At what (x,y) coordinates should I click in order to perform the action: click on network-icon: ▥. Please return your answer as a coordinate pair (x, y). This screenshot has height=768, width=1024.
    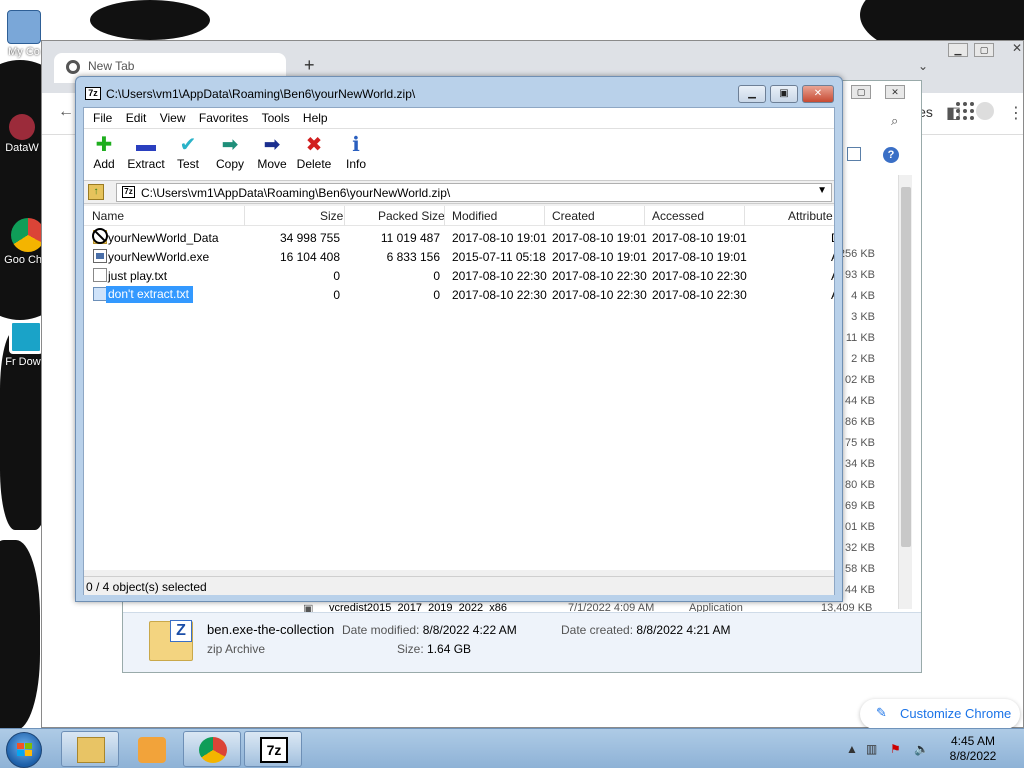
    Looking at the image, I should click on (871, 749).